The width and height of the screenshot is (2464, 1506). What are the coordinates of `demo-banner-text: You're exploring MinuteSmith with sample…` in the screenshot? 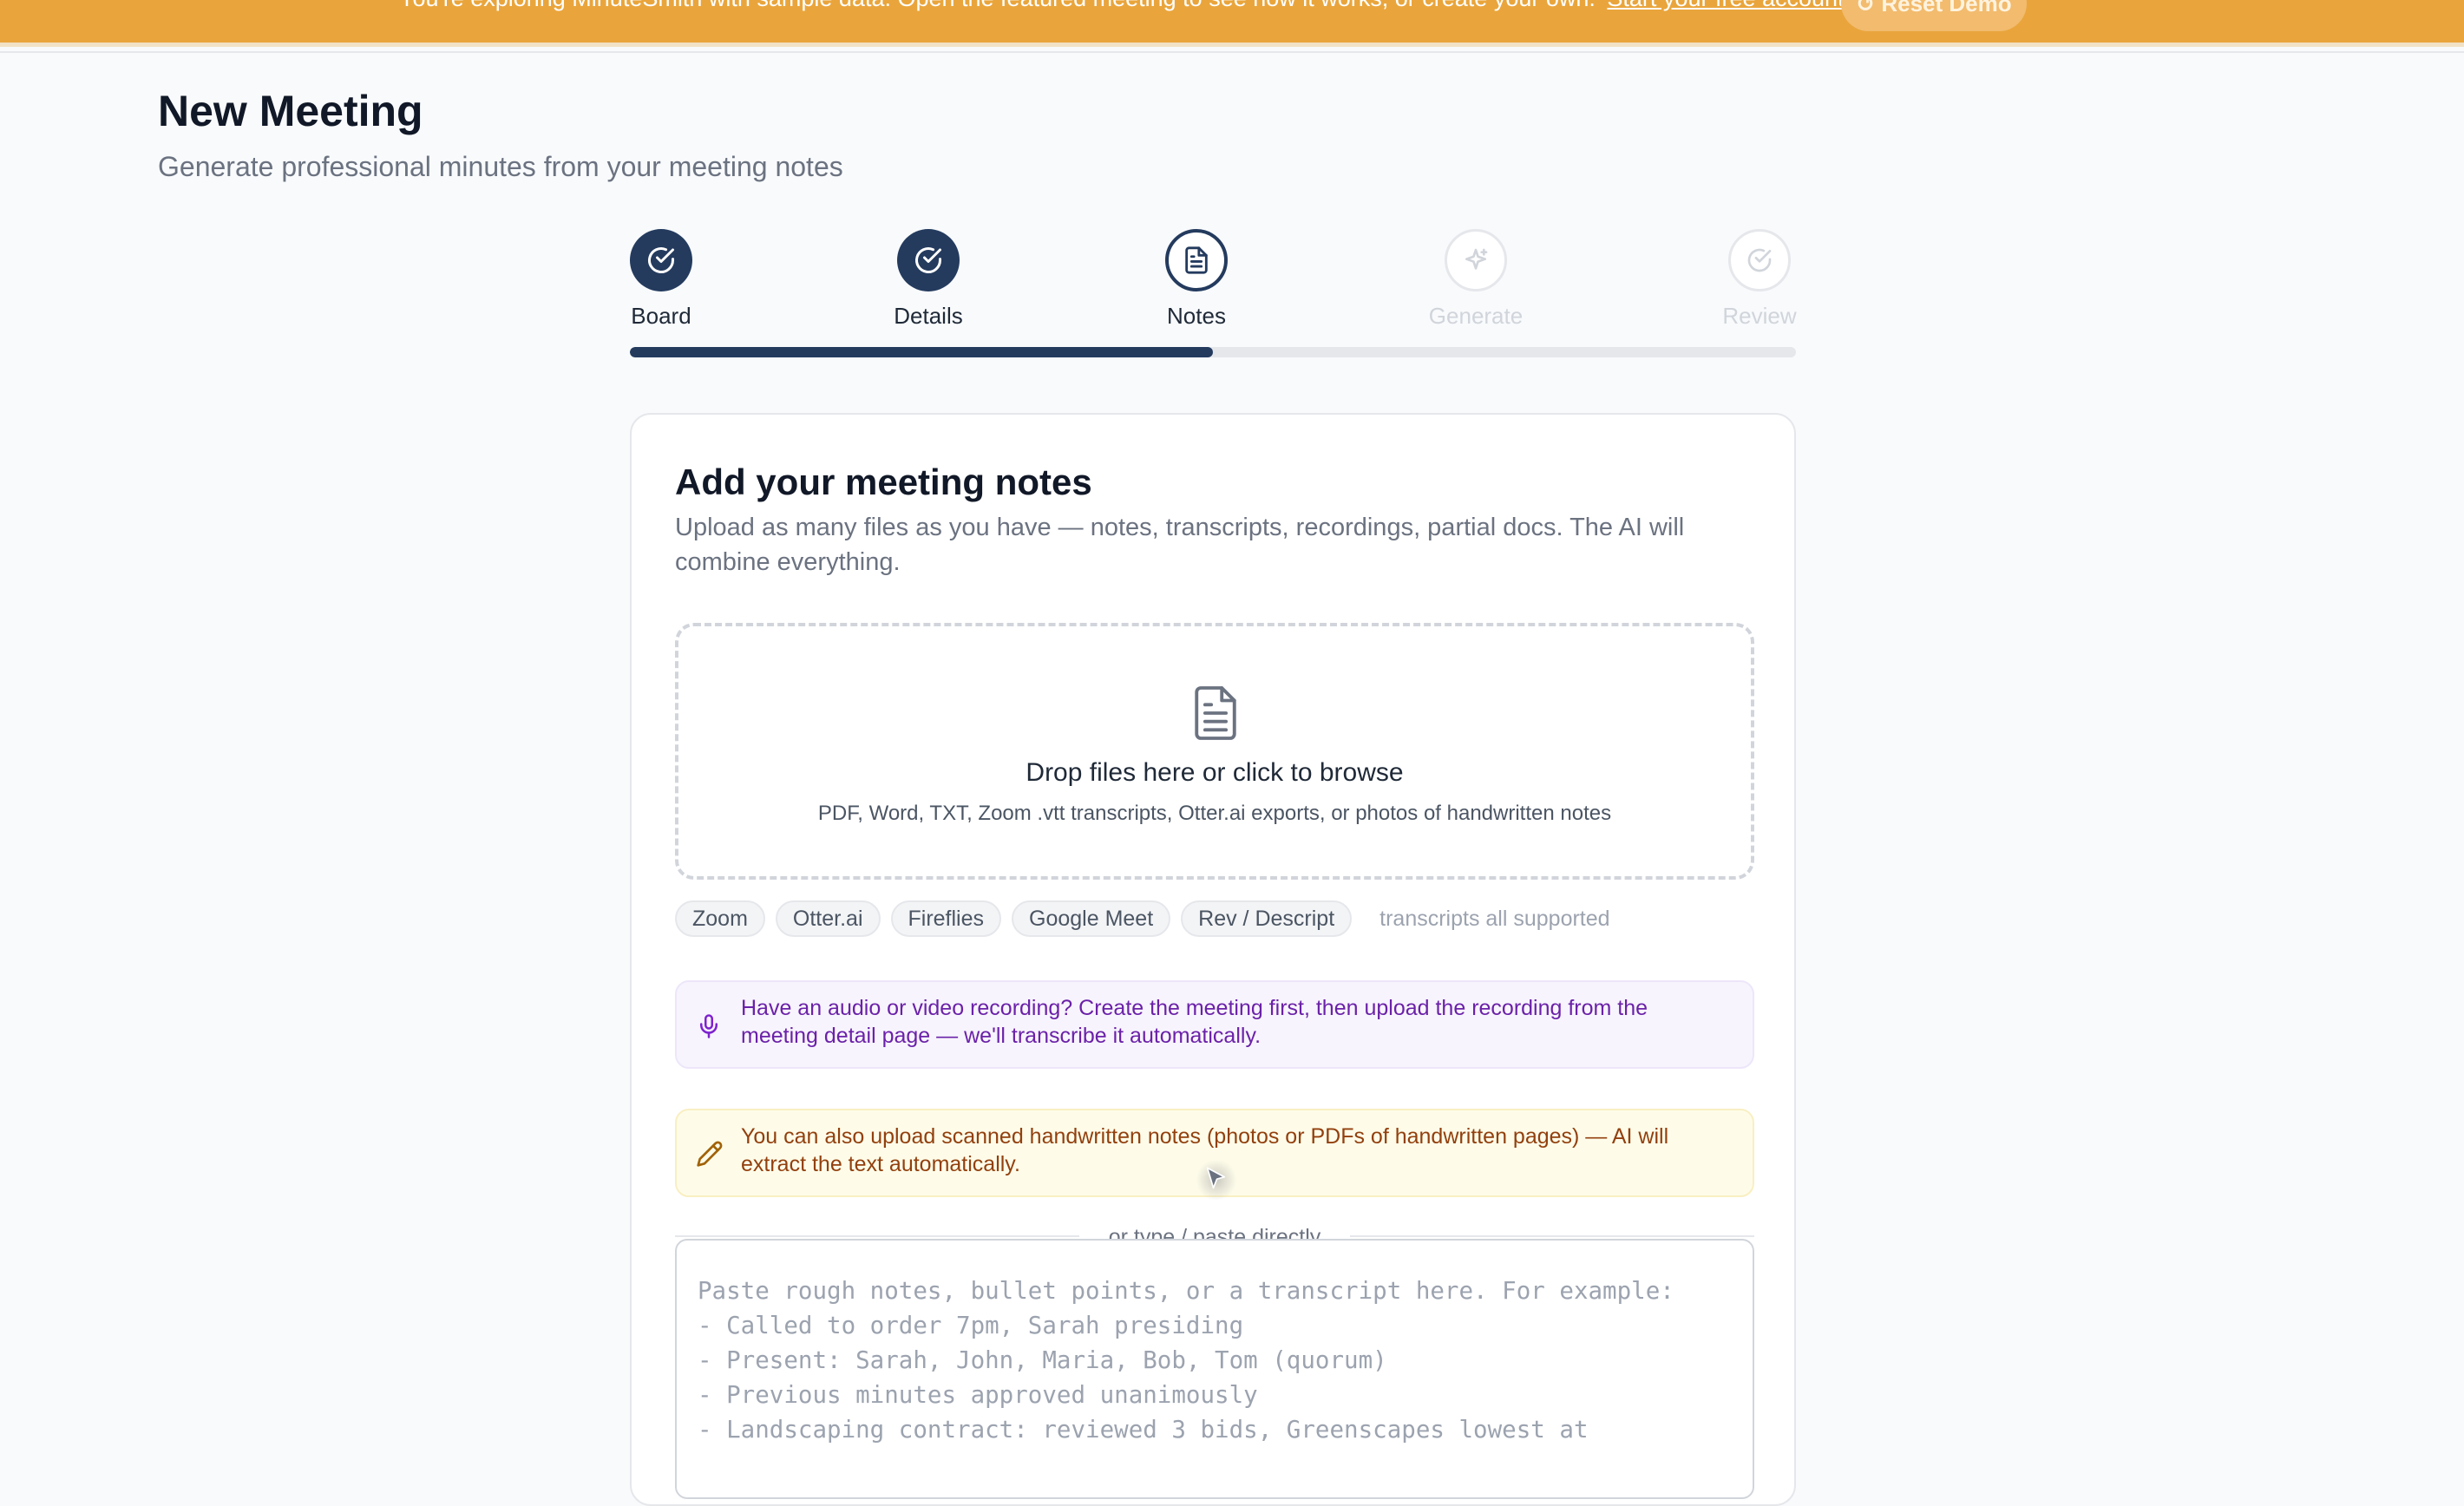 It's located at (1136, 8).